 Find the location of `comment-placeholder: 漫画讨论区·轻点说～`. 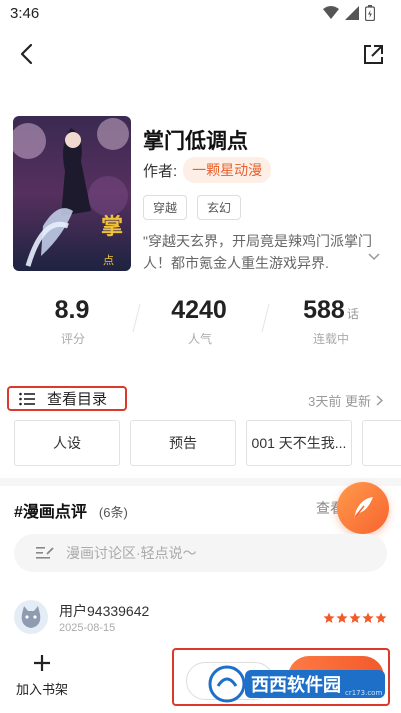

comment-placeholder: 漫画讨论区·轻点说～ is located at coordinates (131, 553).